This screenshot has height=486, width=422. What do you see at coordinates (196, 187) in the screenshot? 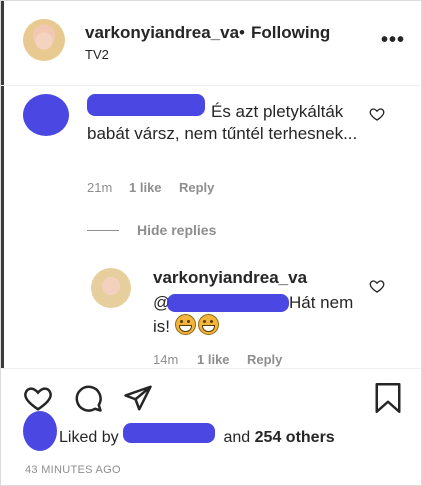
I see `comment-reply-button: Reply` at bounding box center [196, 187].